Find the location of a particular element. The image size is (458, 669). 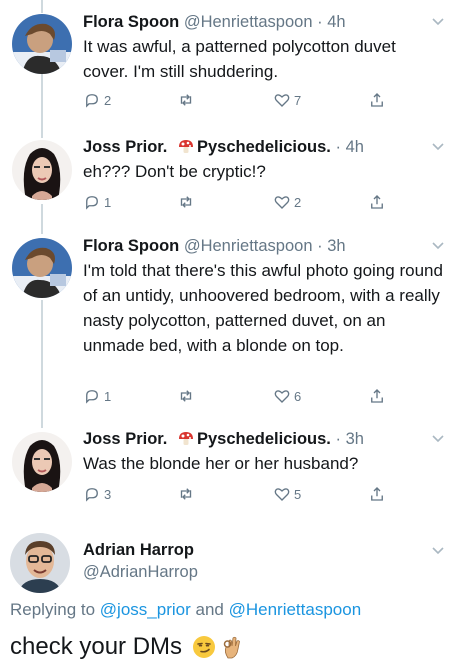

mention-link: @Henriettaspoon is located at coordinates (295, 609).